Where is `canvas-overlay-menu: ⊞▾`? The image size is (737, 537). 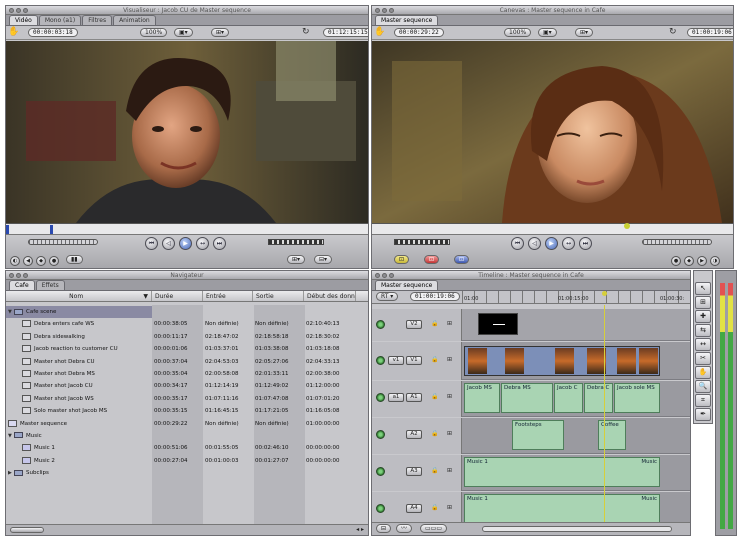 canvas-overlay-menu: ⊞▾ is located at coordinates (584, 32).